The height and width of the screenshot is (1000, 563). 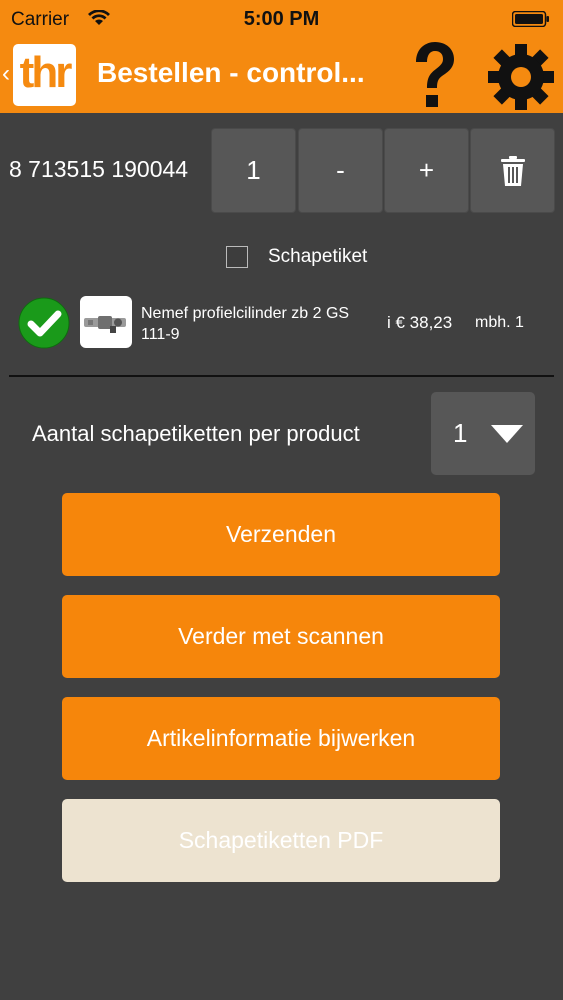 I want to click on schapetiket-option: Schapetiket, so click(x=296, y=257).